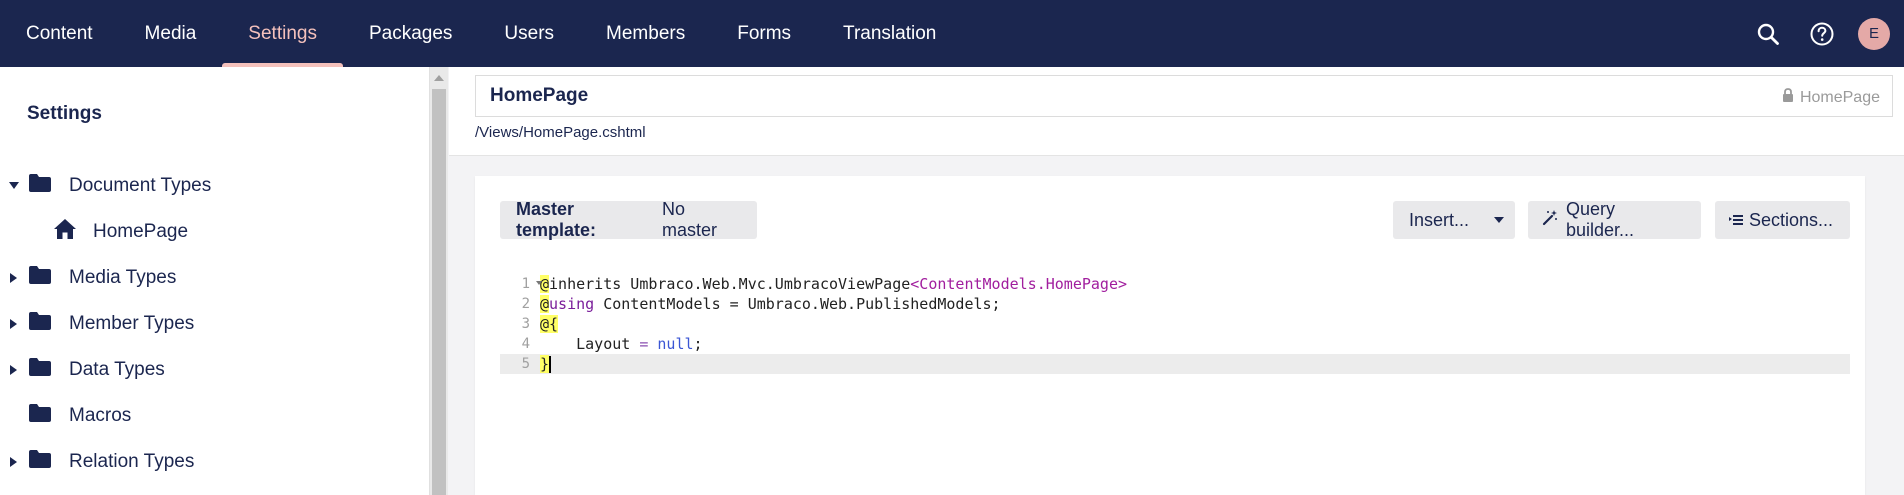 This screenshot has width=1904, height=495. I want to click on code-text: }, so click(546, 364).